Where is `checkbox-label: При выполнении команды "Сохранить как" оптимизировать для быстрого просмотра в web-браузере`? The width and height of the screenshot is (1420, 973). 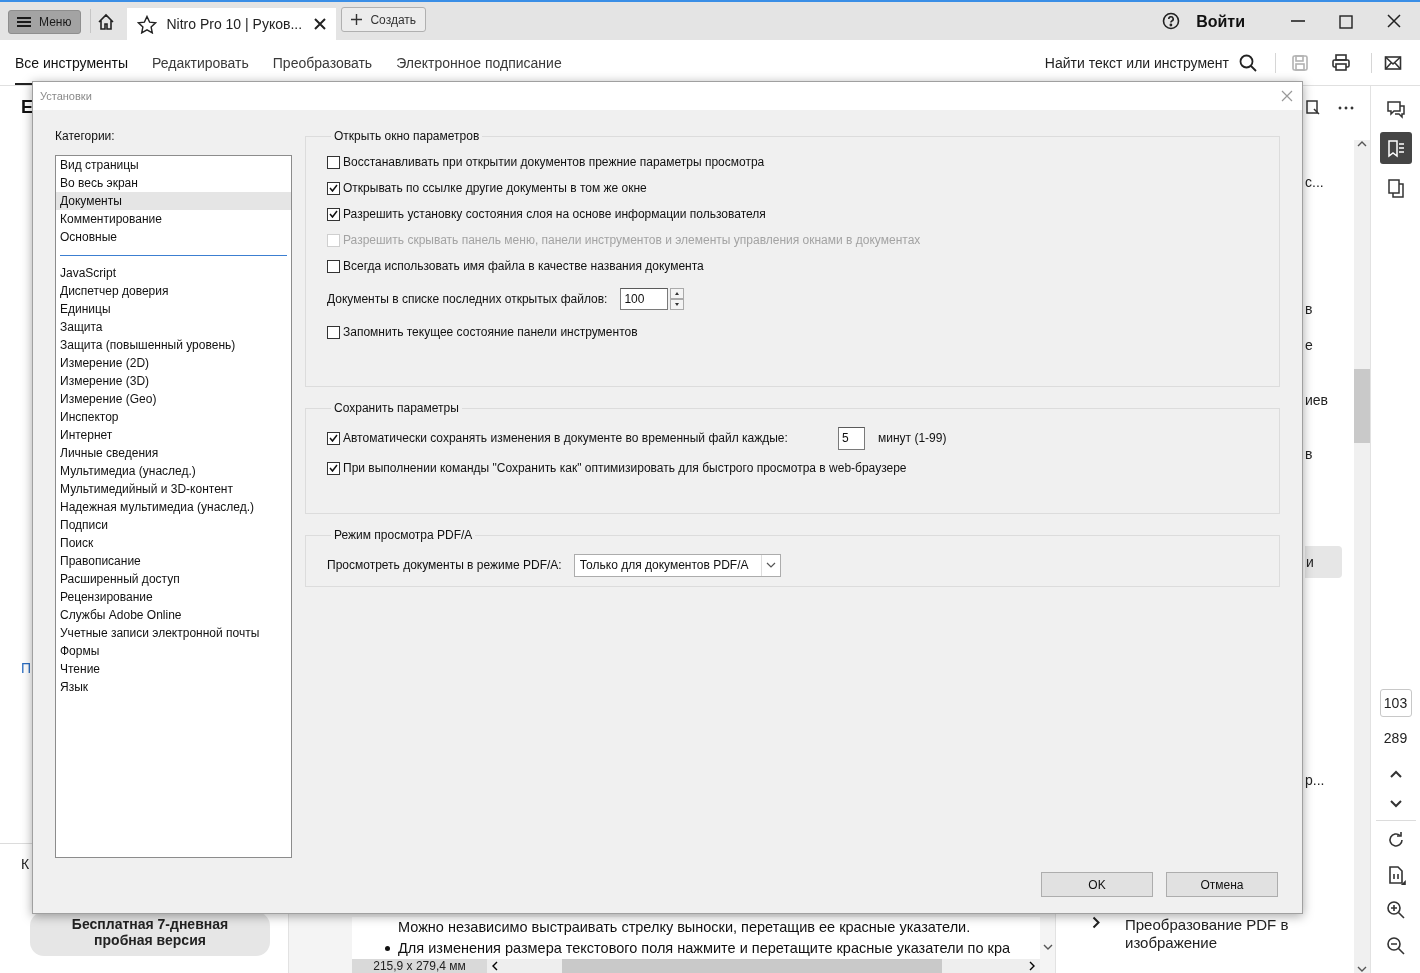
checkbox-label: При выполнении команды "Сохранить как" оптимизировать для быстрого просмотра в web-браузере is located at coordinates (625, 468).